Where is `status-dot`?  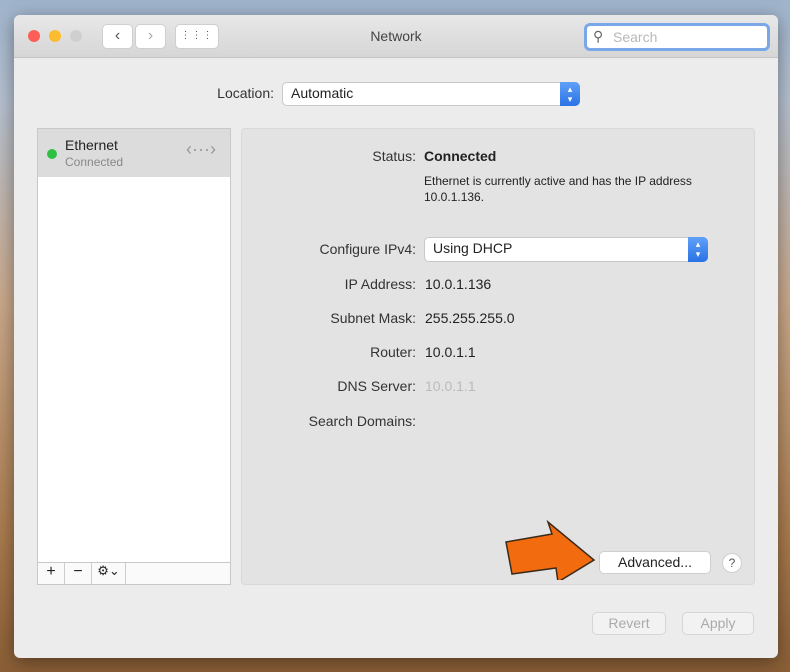 status-dot is located at coordinates (52, 154).